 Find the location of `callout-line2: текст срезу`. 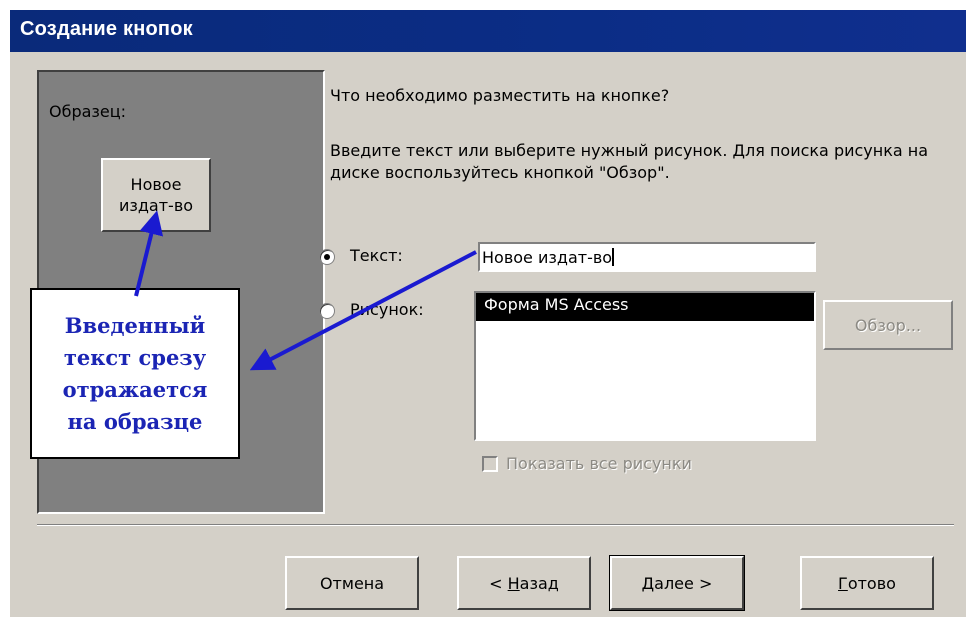

callout-line2: текст срезу is located at coordinates (135, 357).